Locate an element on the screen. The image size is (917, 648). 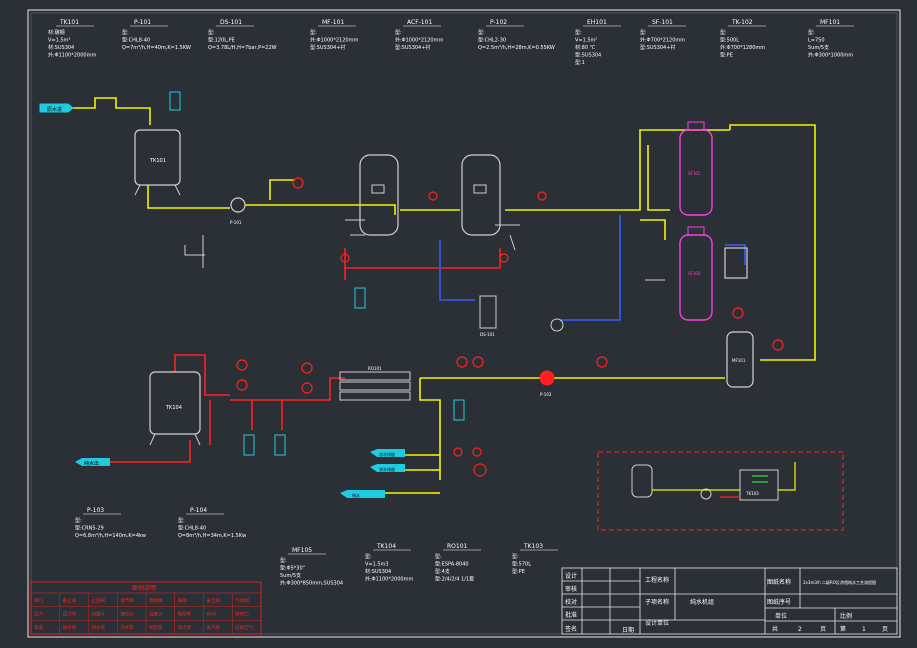
spec-line-4-1: 外:Φ1000*2120mm is located at coordinates (419, 40).